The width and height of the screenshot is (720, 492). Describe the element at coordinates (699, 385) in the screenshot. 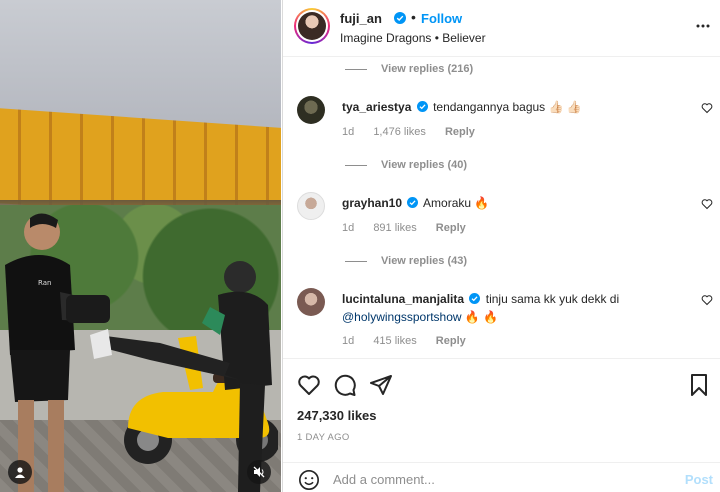

I see `bookmark-icon` at that location.